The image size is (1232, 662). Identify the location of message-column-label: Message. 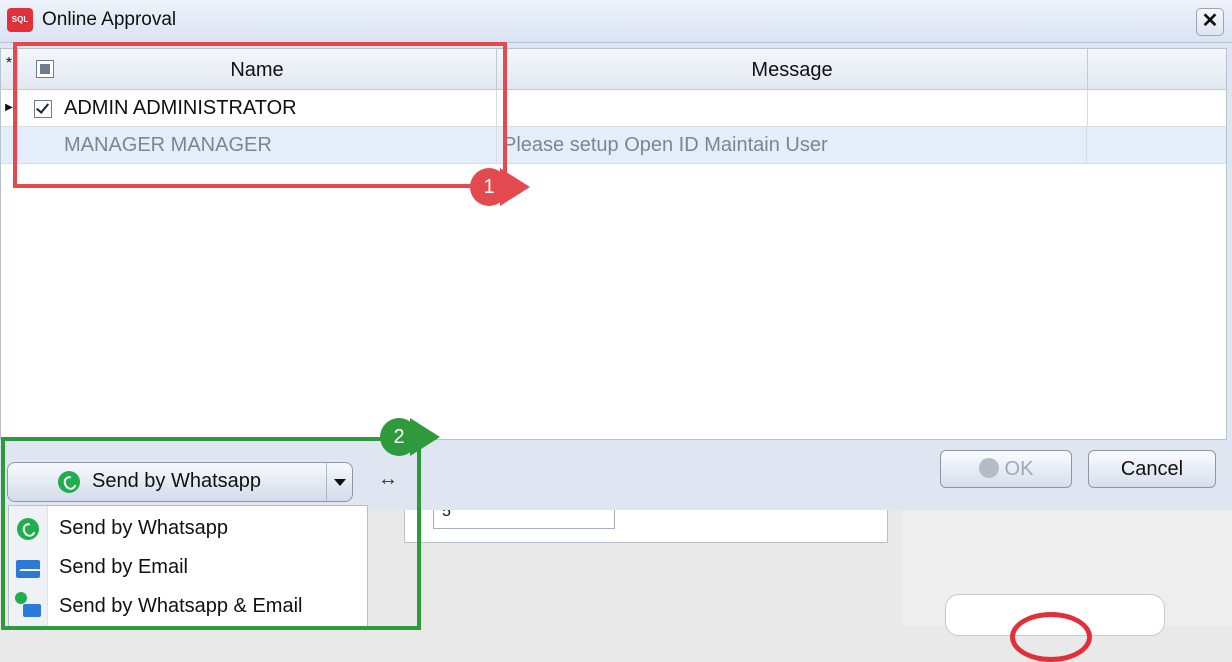
(792, 70).